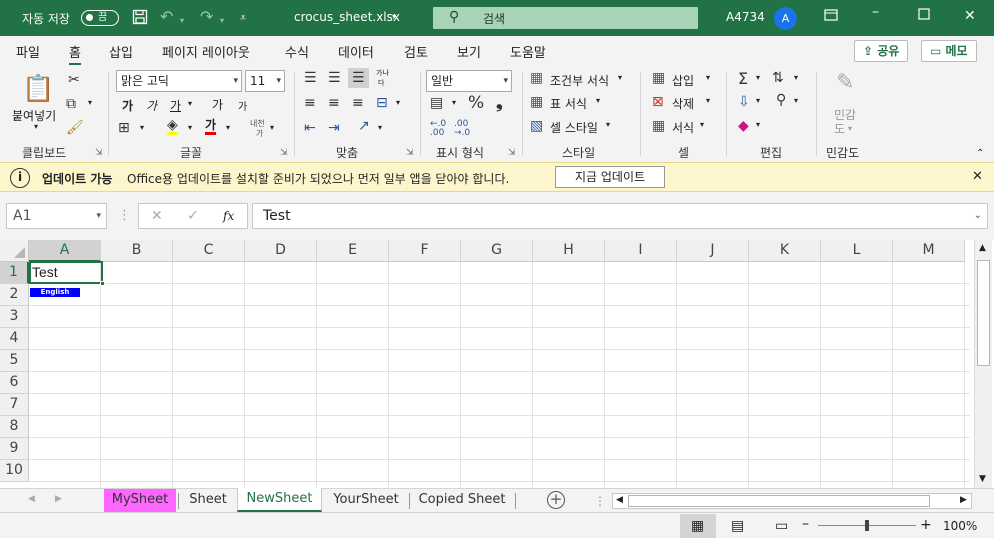 This screenshot has height=538, width=994. Describe the element at coordinates (228, 127) in the screenshot. I see `font-color-dropdown-icon: ▾` at that location.